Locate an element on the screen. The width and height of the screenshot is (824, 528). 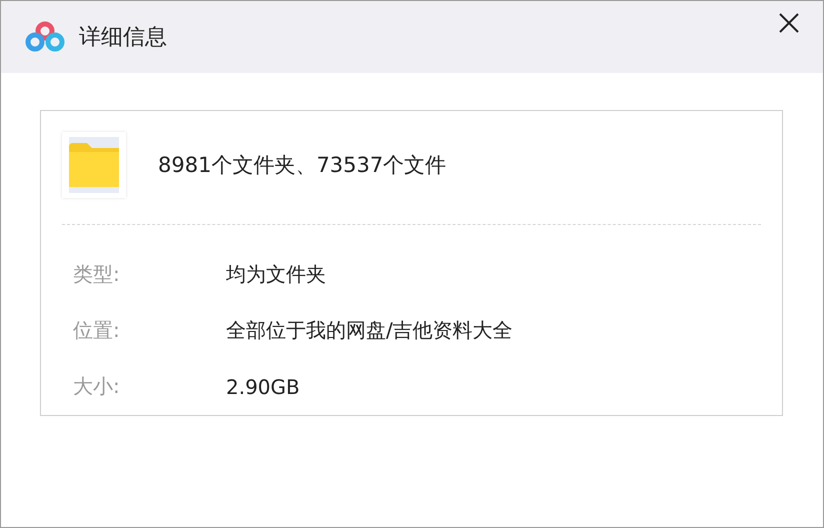
property-label: 大小: is located at coordinates (96, 386).